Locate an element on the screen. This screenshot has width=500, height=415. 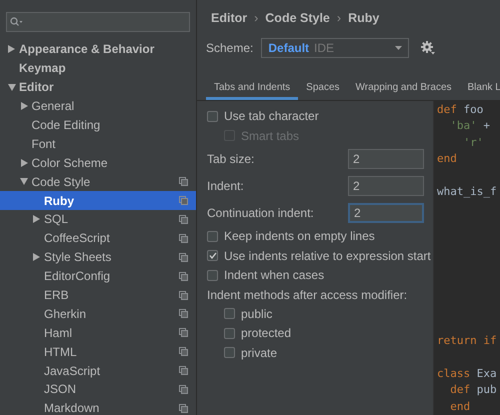
tree-item: Ruby is located at coordinates (98, 200).